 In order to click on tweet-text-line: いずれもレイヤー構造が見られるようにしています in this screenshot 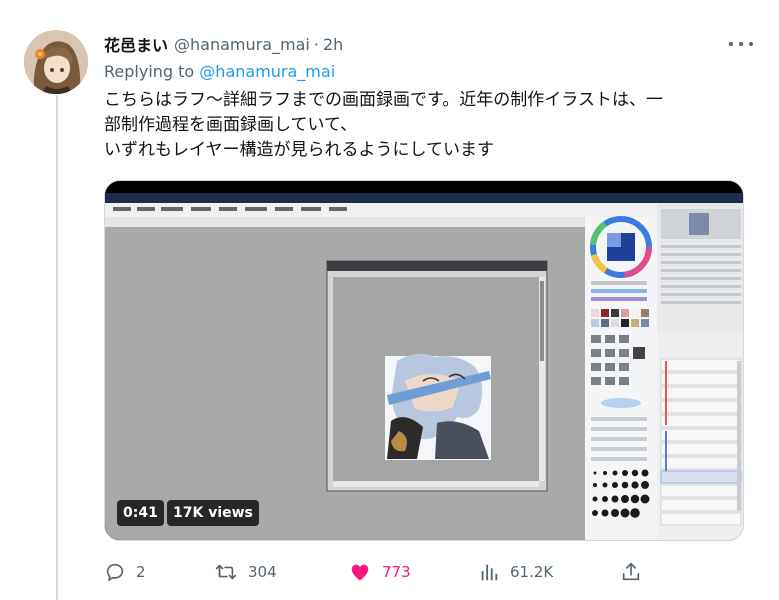, I will do `click(299, 150)`.